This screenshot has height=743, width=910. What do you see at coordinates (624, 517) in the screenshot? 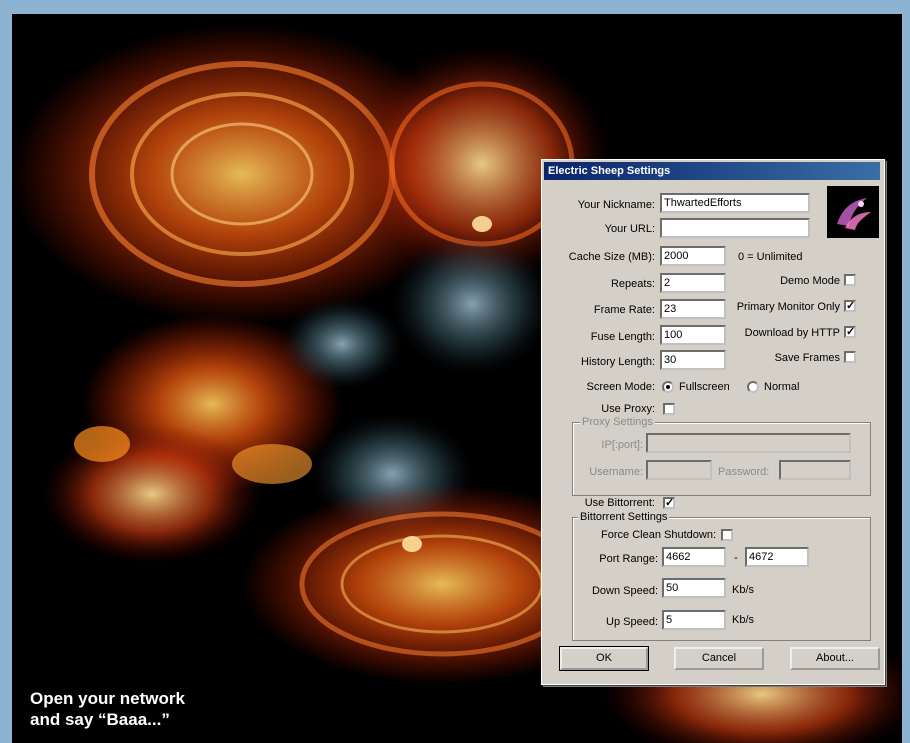
I see `bittorrent-settings-label: Bittorrent Settings` at bounding box center [624, 517].